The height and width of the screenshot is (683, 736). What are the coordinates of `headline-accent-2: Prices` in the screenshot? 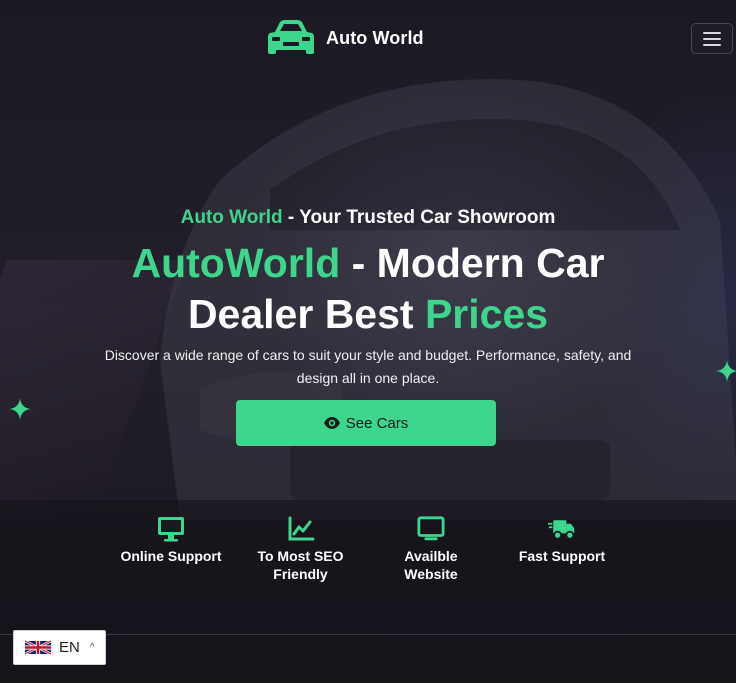 It's located at (486, 314).